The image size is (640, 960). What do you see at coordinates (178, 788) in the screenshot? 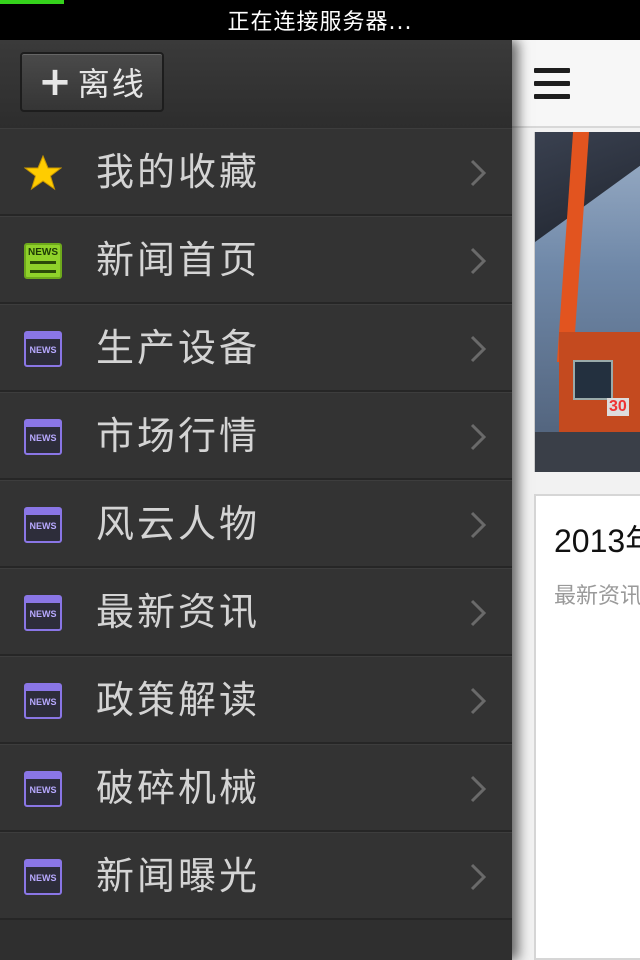
I see `sidebar-item-label: 破碎机械` at bounding box center [178, 788].